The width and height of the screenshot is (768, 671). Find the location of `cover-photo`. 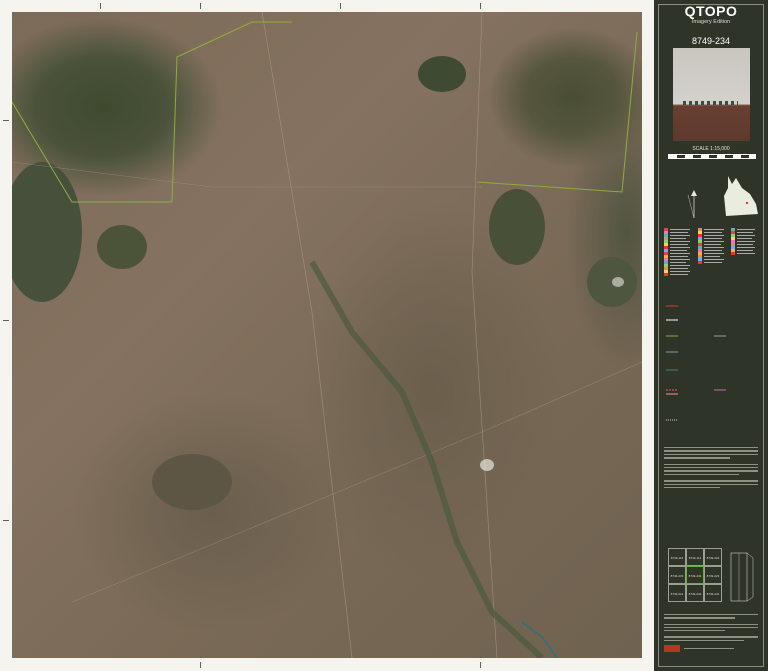

cover-photo is located at coordinates (711, 94).